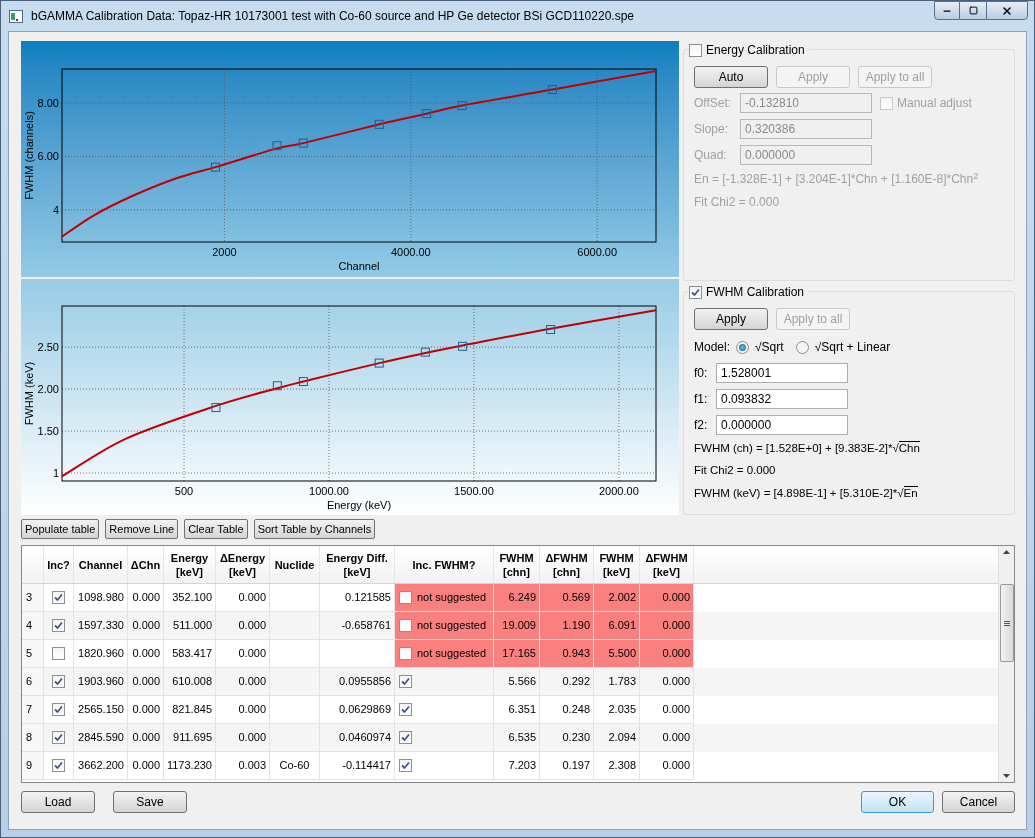 The height and width of the screenshot is (838, 1035). Describe the element at coordinates (410, 252) in the screenshot. I see `tick-label: 4000.00` at that location.